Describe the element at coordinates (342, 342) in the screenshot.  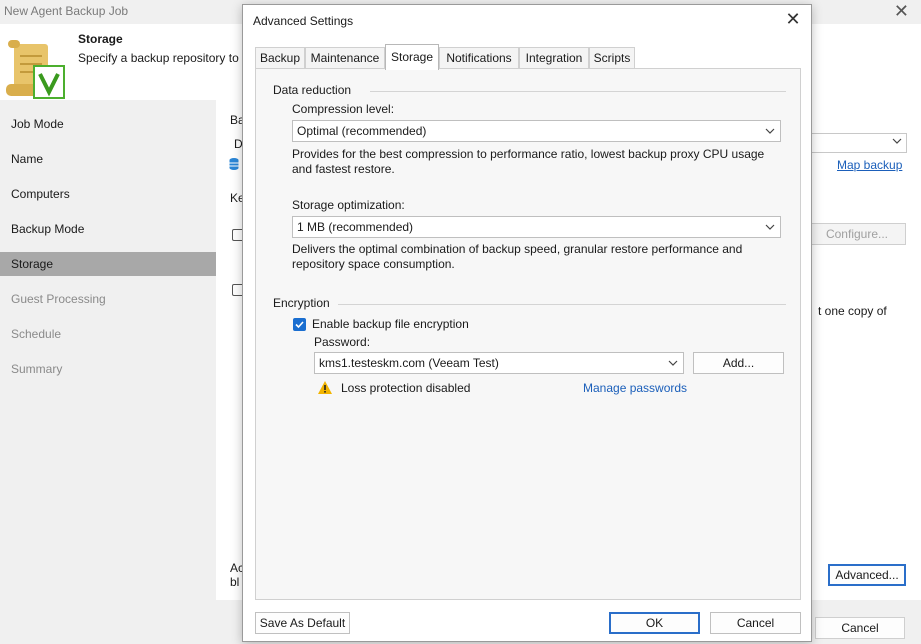
I see `password-label: Password:` at that location.